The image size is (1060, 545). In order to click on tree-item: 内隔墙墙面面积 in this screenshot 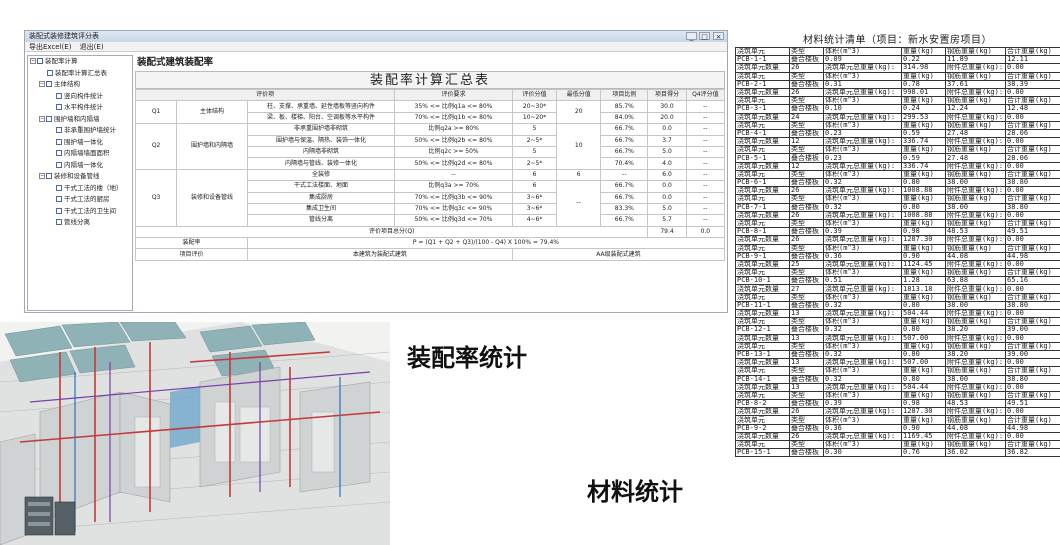, I will do `click(80, 154)`.